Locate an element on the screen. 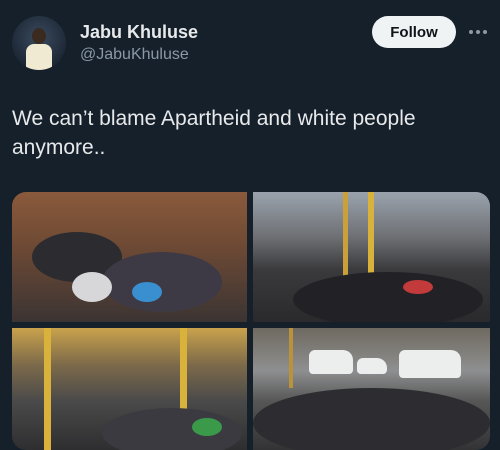 The height and width of the screenshot is (450, 500). more-options-icon is located at coordinates (478, 32).